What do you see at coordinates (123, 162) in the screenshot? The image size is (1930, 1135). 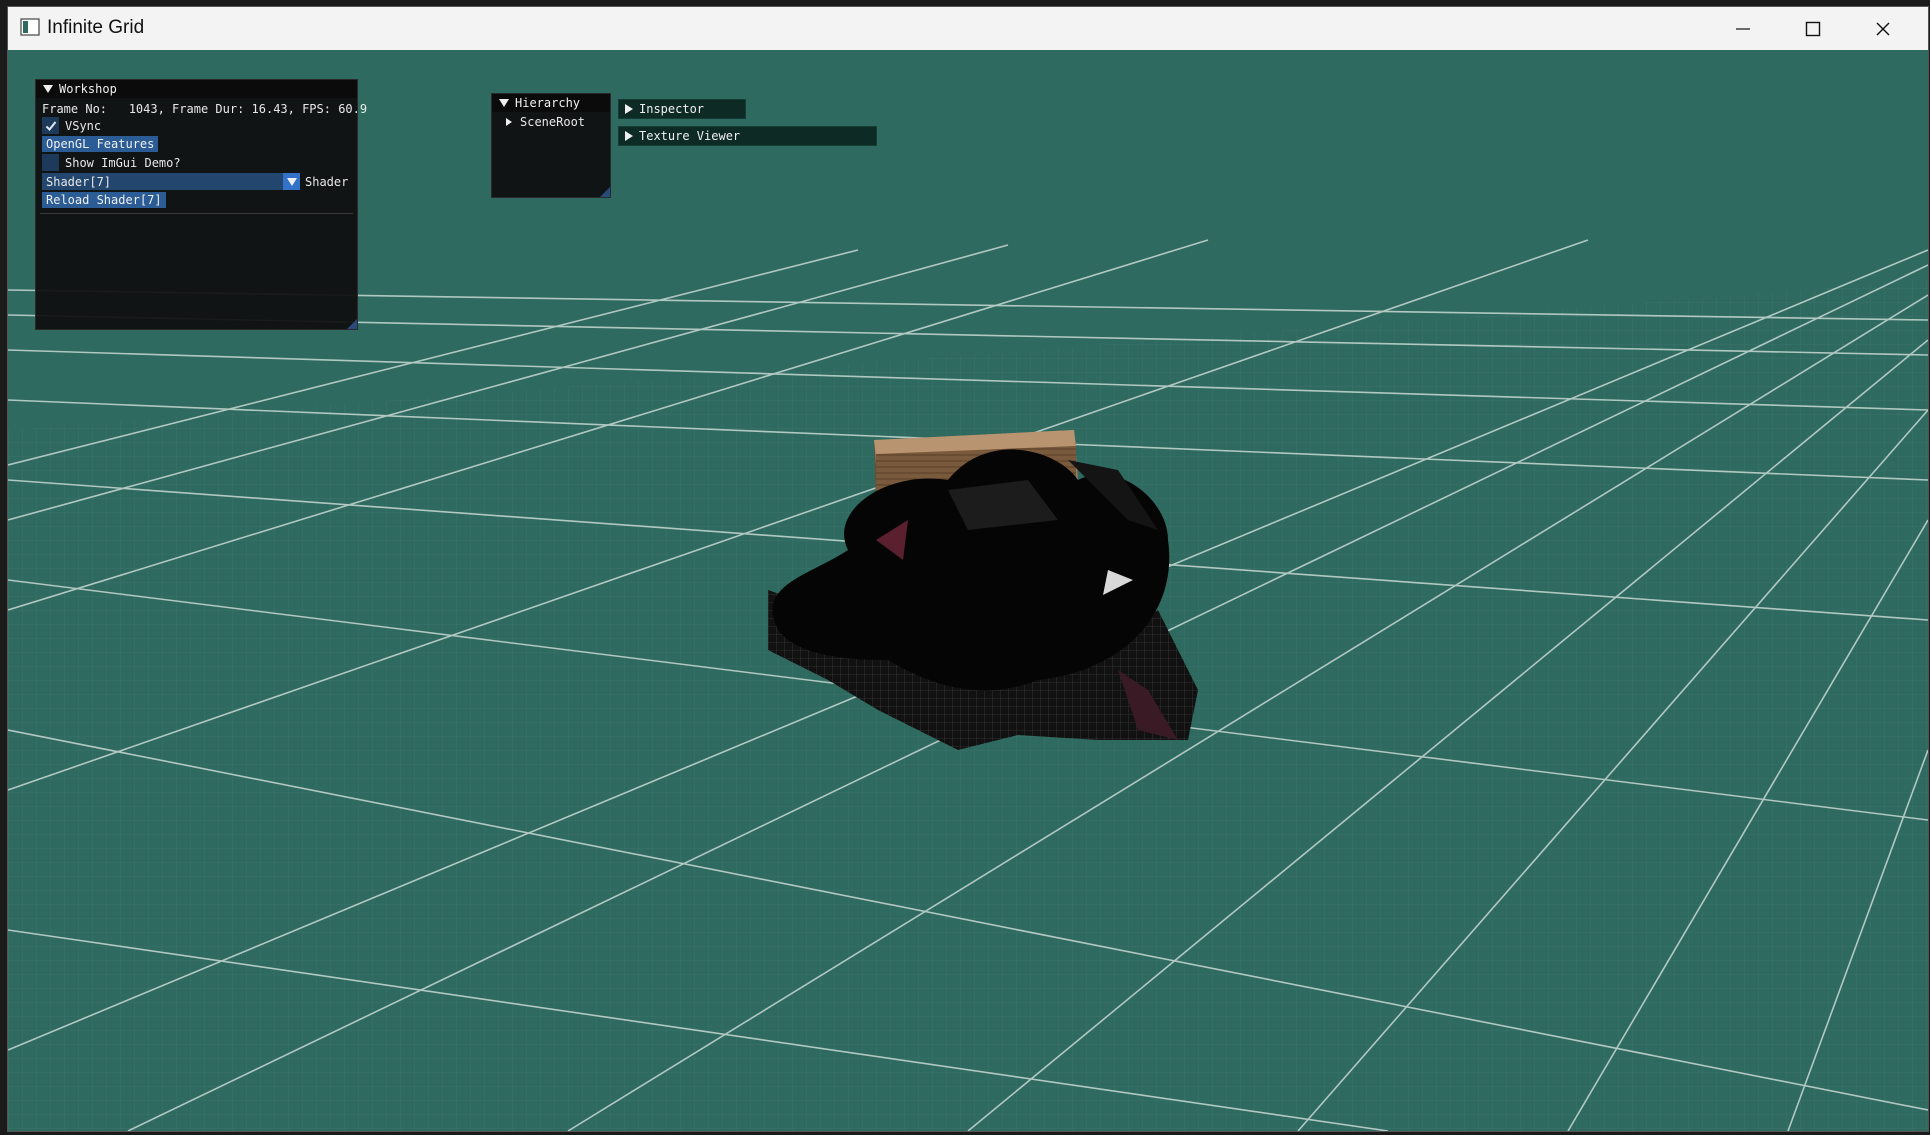 I see `show-imgui-demo-label: Show ImGui Demo?` at bounding box center [123, 162].